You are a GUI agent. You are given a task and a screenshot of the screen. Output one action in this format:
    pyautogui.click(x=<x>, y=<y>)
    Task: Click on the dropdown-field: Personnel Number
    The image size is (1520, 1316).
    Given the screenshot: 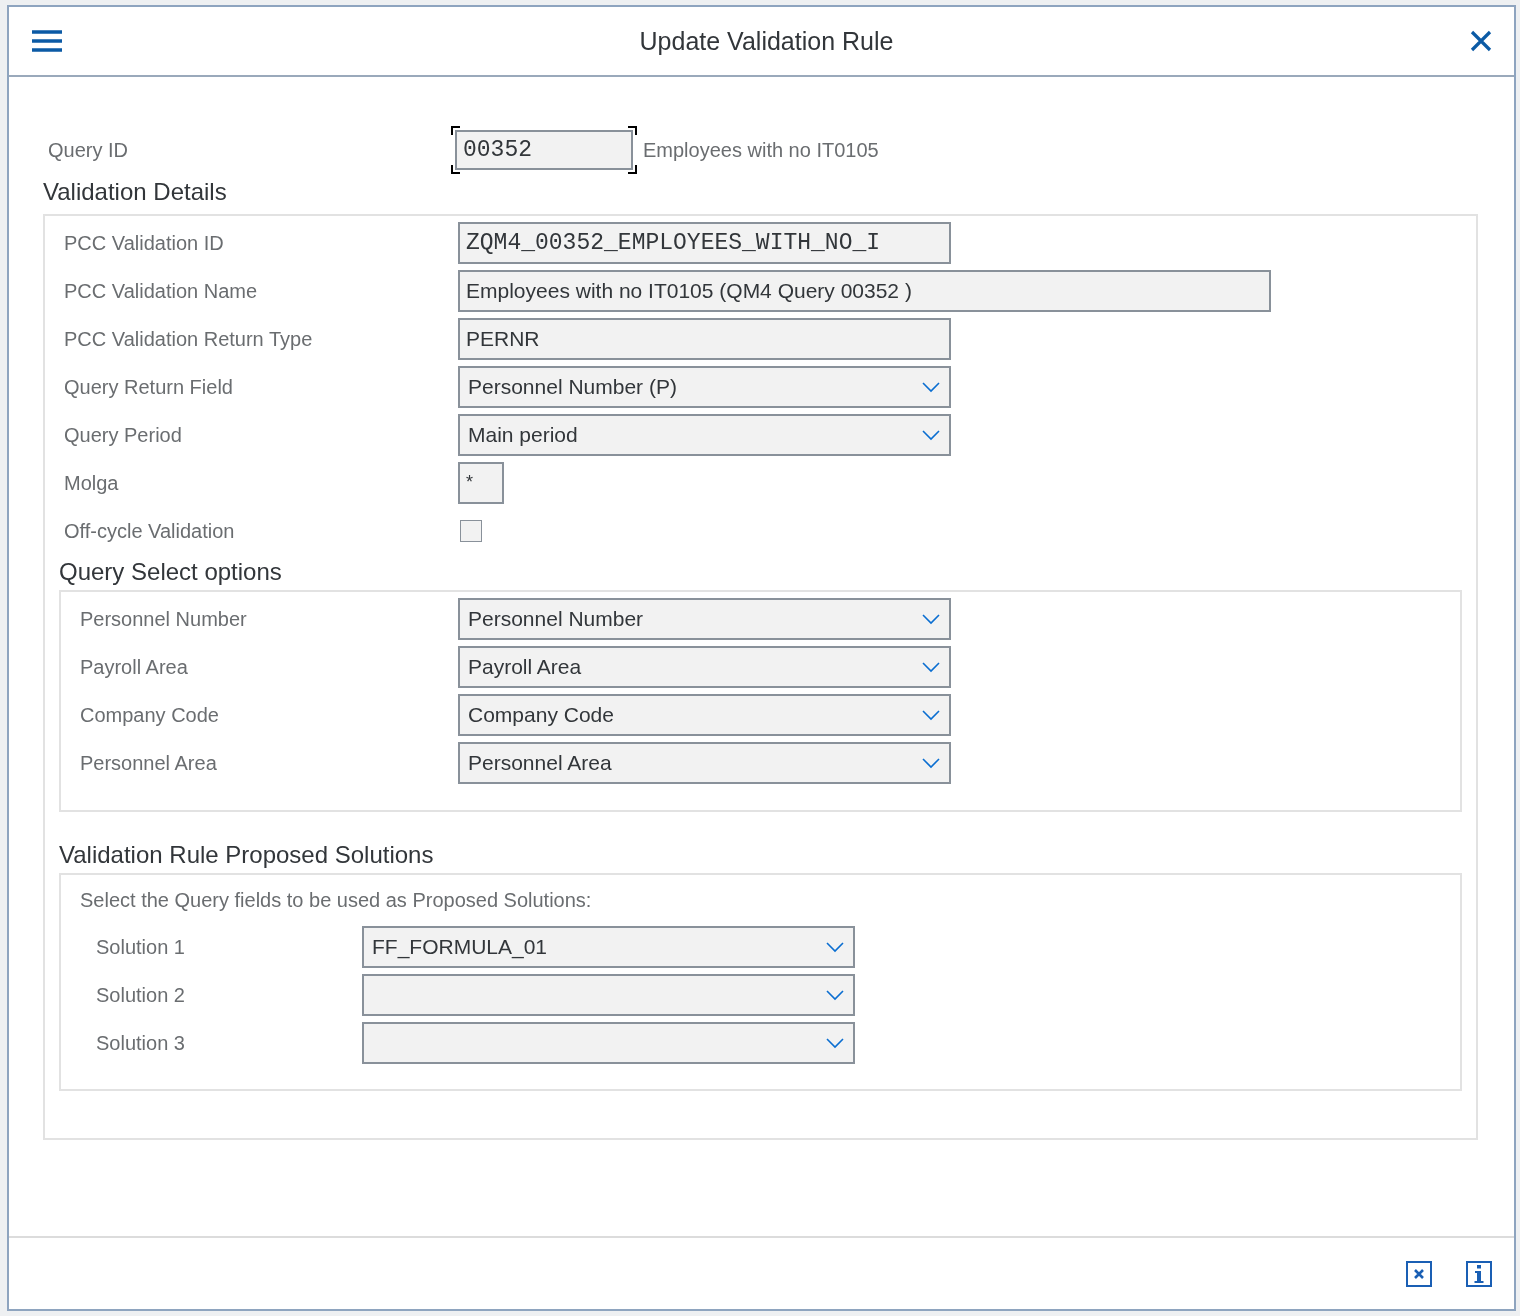 What is the action you would take?
    pyautogui.click(x=704, y=619)
    